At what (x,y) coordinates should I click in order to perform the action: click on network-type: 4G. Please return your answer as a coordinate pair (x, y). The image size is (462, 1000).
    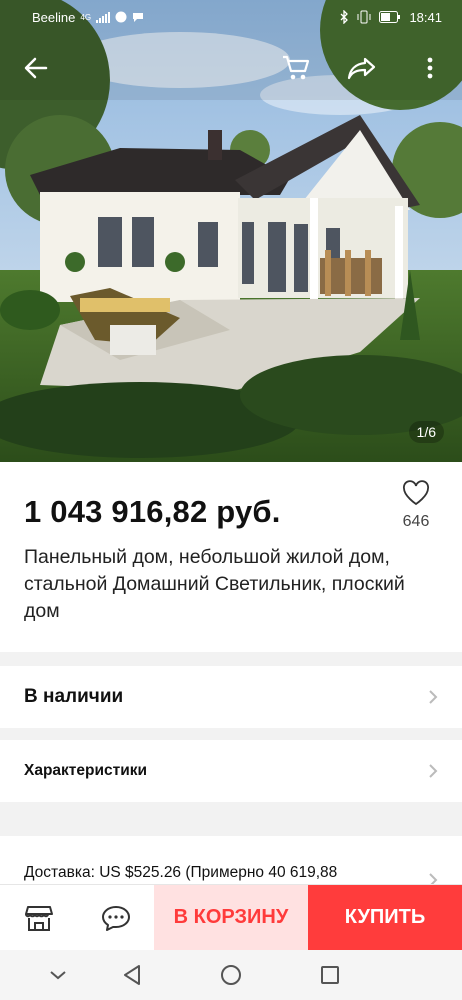
    Looking at the image, I should click on (86, 17).